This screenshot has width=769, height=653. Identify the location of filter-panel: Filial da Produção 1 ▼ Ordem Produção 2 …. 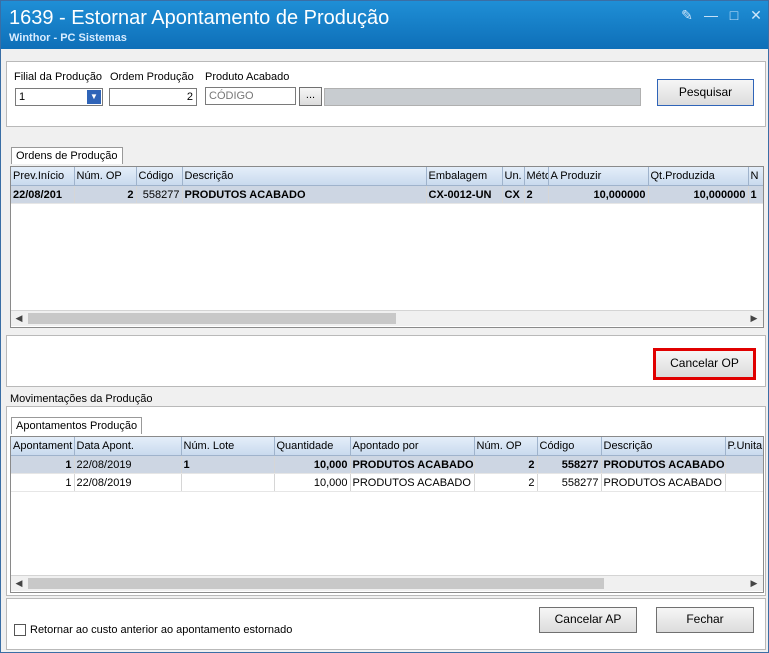
(386, 94).